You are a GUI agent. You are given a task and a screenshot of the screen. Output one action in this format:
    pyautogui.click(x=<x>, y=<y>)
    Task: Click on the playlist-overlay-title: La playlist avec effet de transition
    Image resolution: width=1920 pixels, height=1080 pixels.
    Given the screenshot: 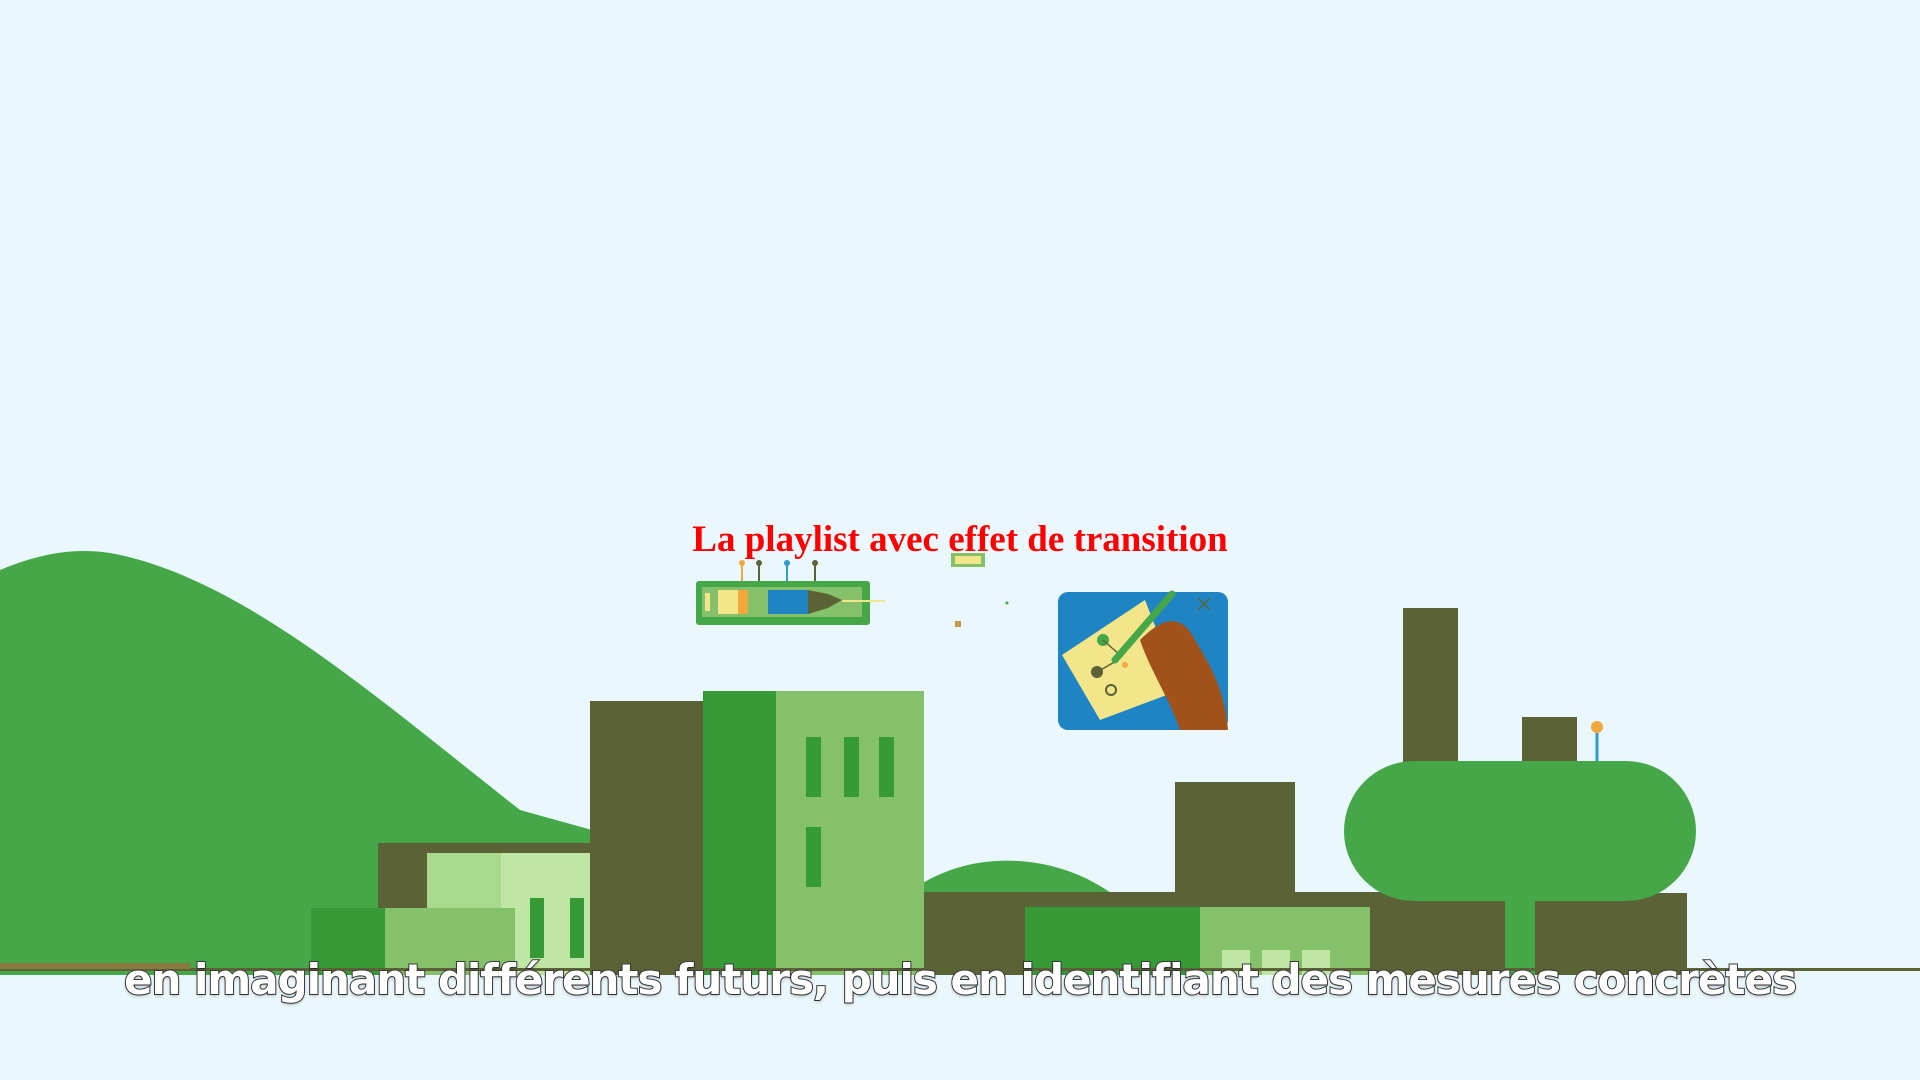 What is the action you would take?
    pyautogui.click(x=960, y=539)
    